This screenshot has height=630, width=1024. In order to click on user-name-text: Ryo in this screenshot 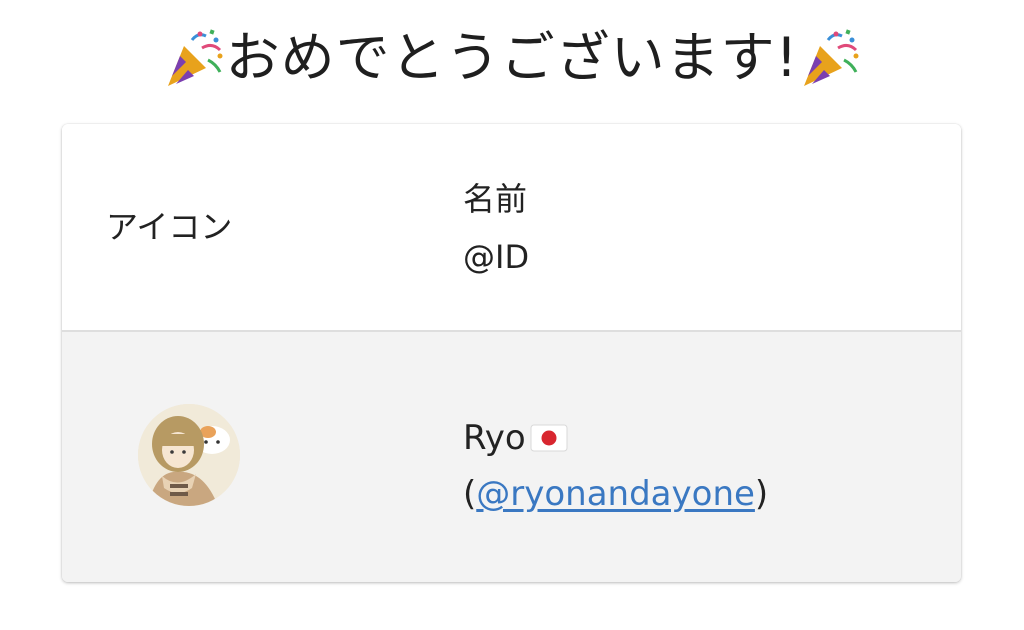, I will do `click(494, 438)`.